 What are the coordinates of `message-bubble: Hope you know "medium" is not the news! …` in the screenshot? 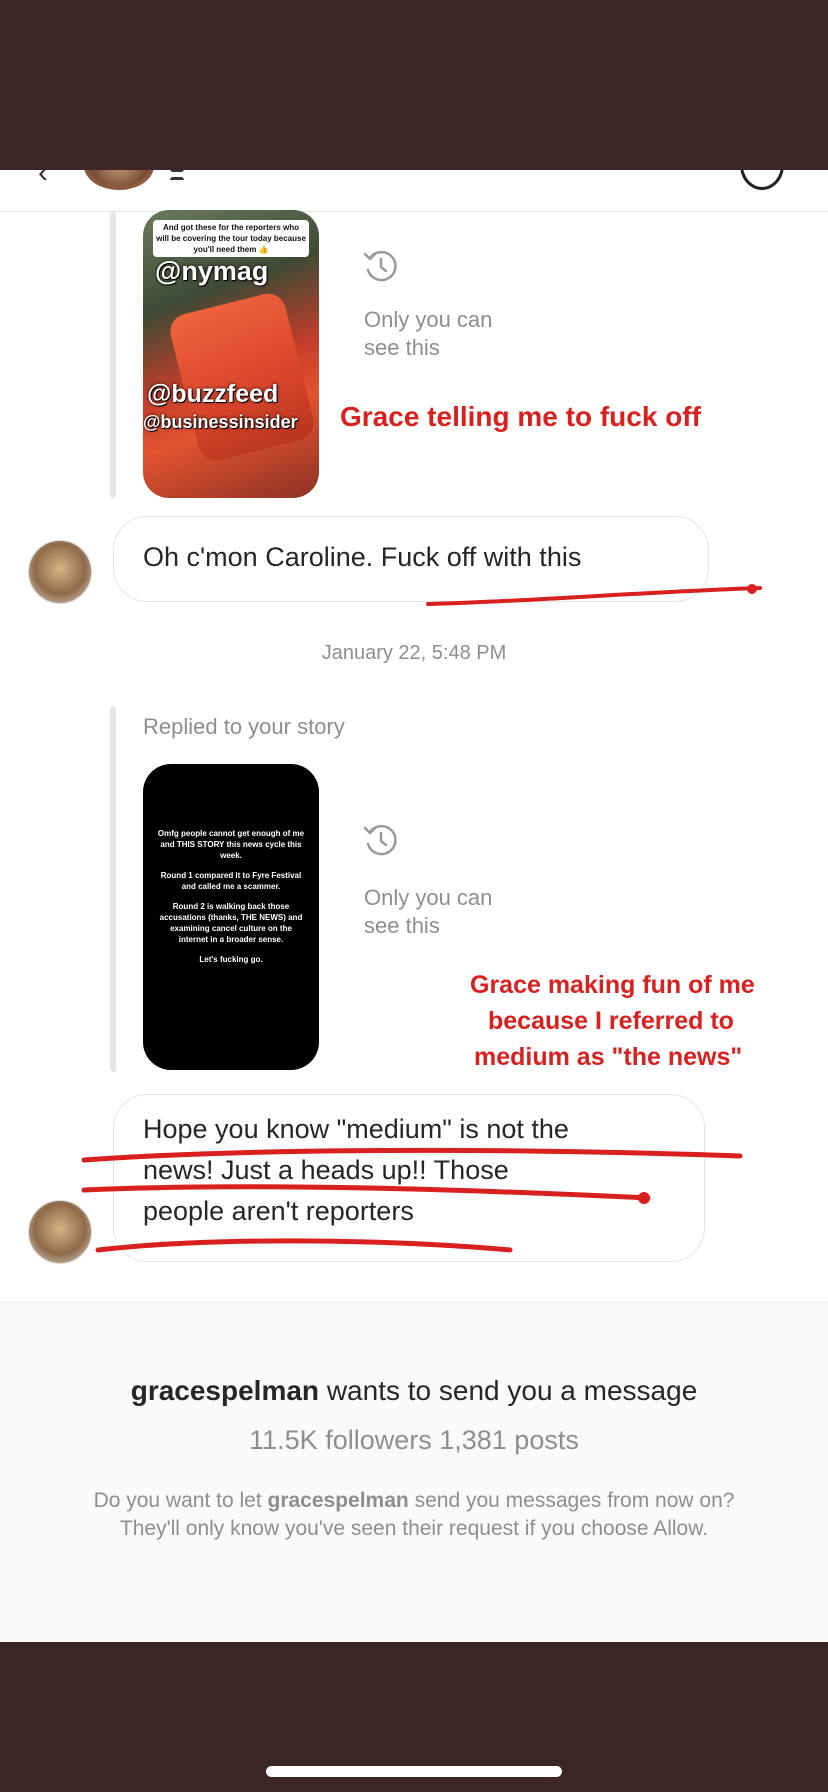 It's located at (409, 1178).